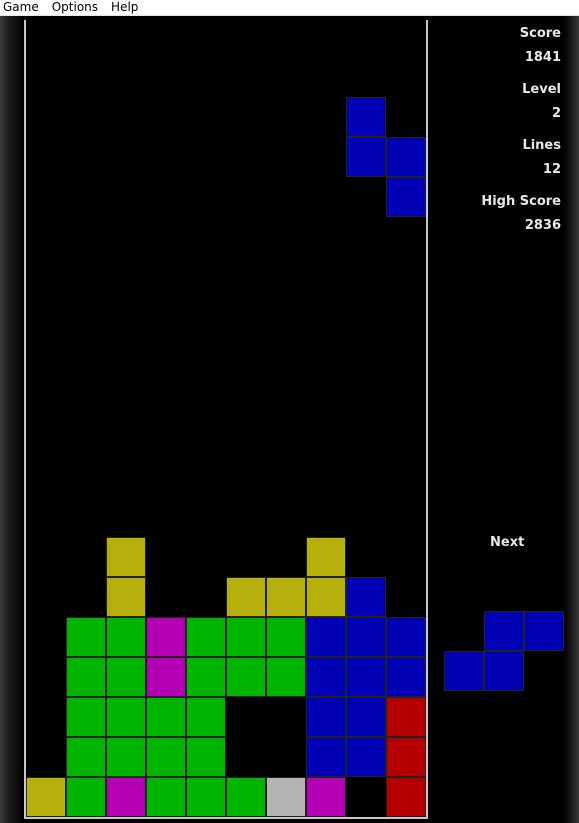  Describe the element at coordinates (77, 7) in the screenshot. I see `menu-options: Options` at that location.